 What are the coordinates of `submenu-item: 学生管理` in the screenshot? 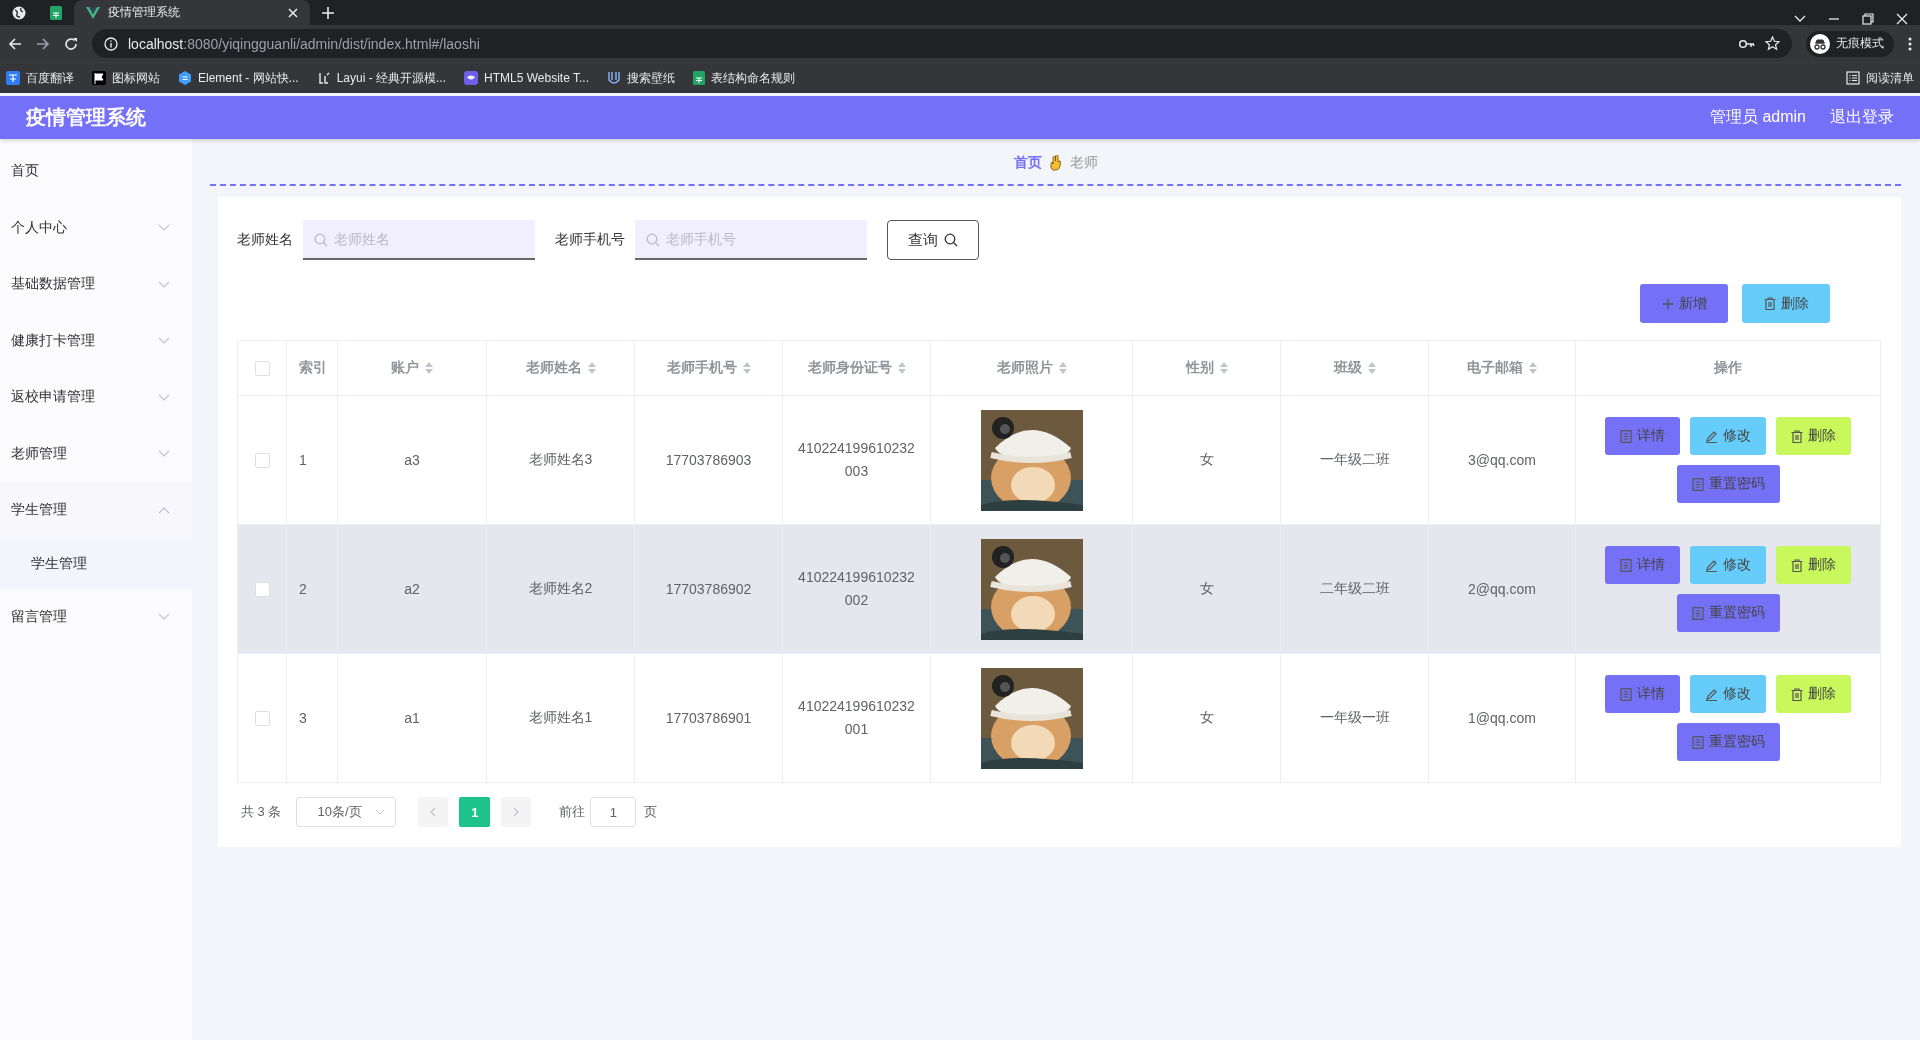 It's located at (96, 563).